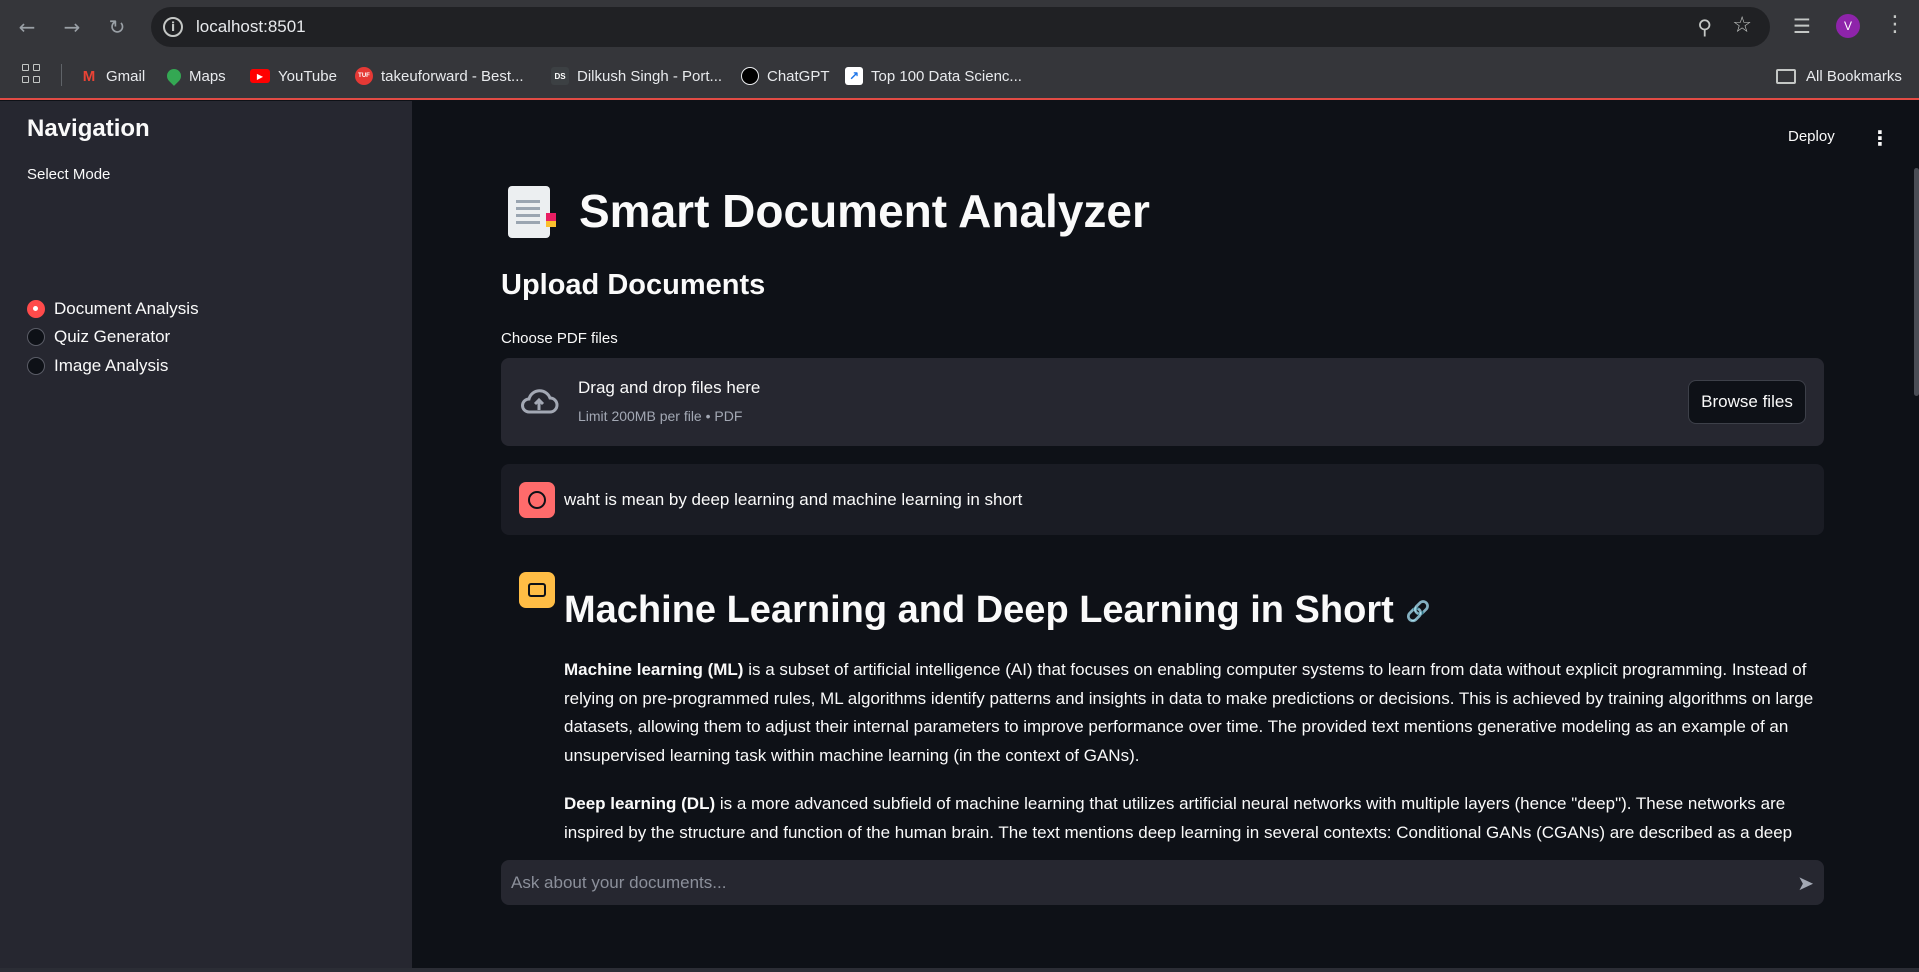  I want to click on bookmark-chatgpt: ChatGPT, so click(785, 76).